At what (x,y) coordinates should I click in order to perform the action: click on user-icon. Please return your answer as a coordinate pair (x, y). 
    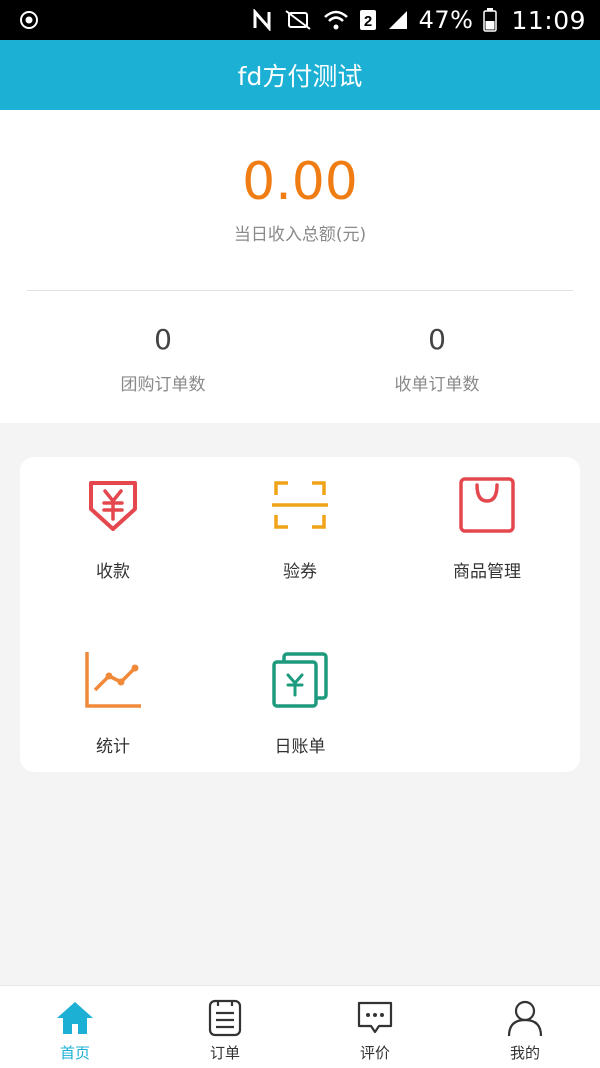
    Looking at the image, I should click on (525, 1018).